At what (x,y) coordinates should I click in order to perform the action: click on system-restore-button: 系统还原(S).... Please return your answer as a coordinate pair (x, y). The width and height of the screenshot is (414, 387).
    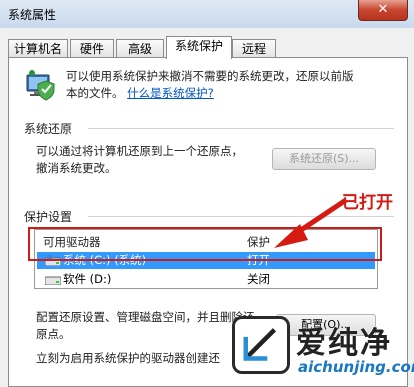
    Looking at the image, I should click on (324, 159).